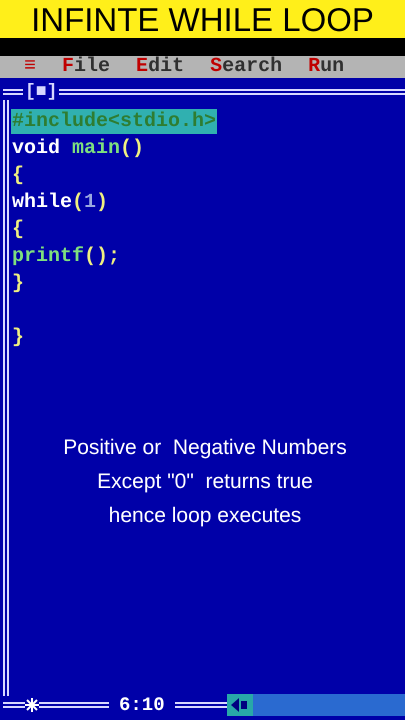 The height and width of the screenshot is (720, 405). I want to click on cursor-position: 6:10, so click(142, 705).